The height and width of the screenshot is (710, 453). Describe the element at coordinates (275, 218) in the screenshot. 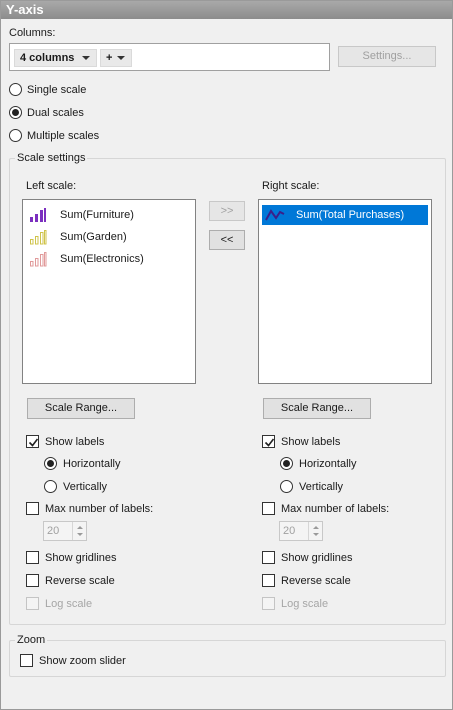

I see `line-chart-icon` at that location.